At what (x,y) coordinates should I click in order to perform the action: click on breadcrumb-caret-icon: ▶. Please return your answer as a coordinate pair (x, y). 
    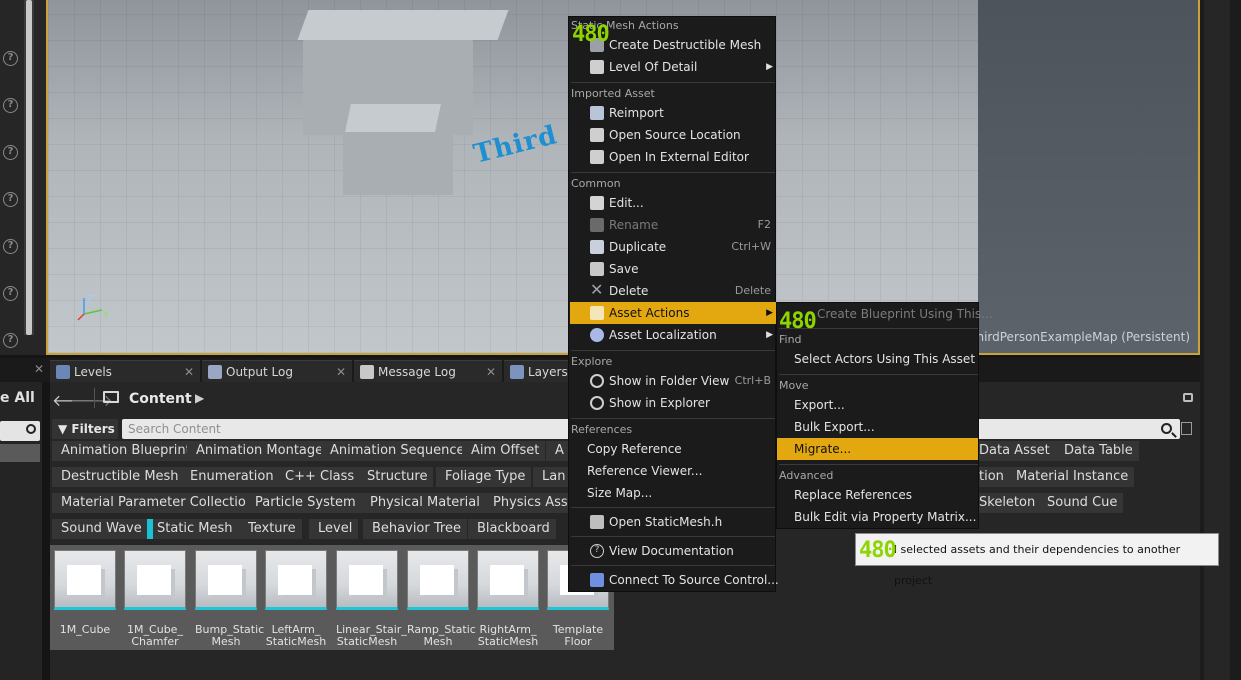
    Looking at the image, I should click on (199, 398).